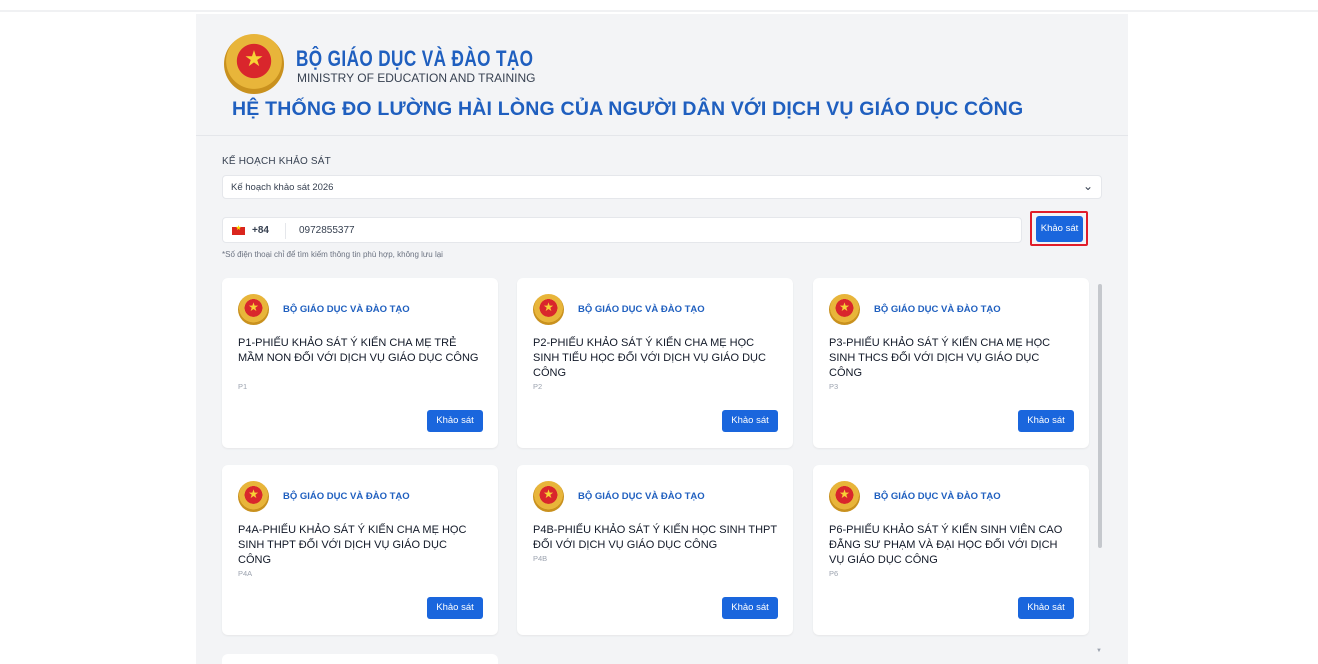  I want to click on phone-number-value: 0972855377, so click(327, 230).